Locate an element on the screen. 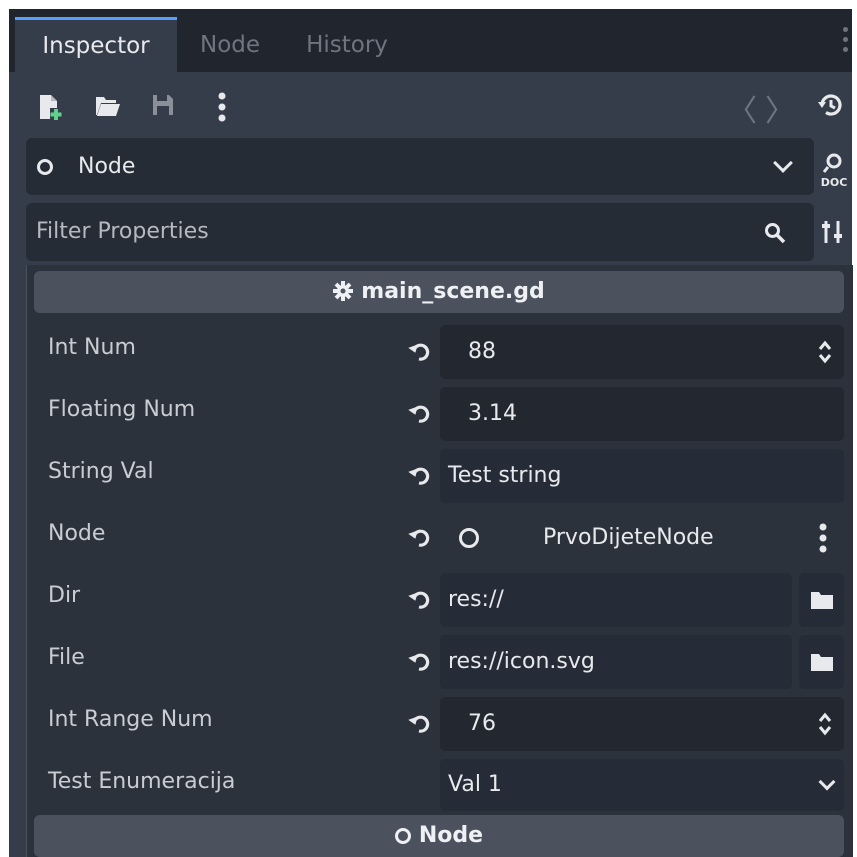 The height and width of the screenshot is (857, 857). file-path-input: res://icon.svg is located at coordinates (616, 662).